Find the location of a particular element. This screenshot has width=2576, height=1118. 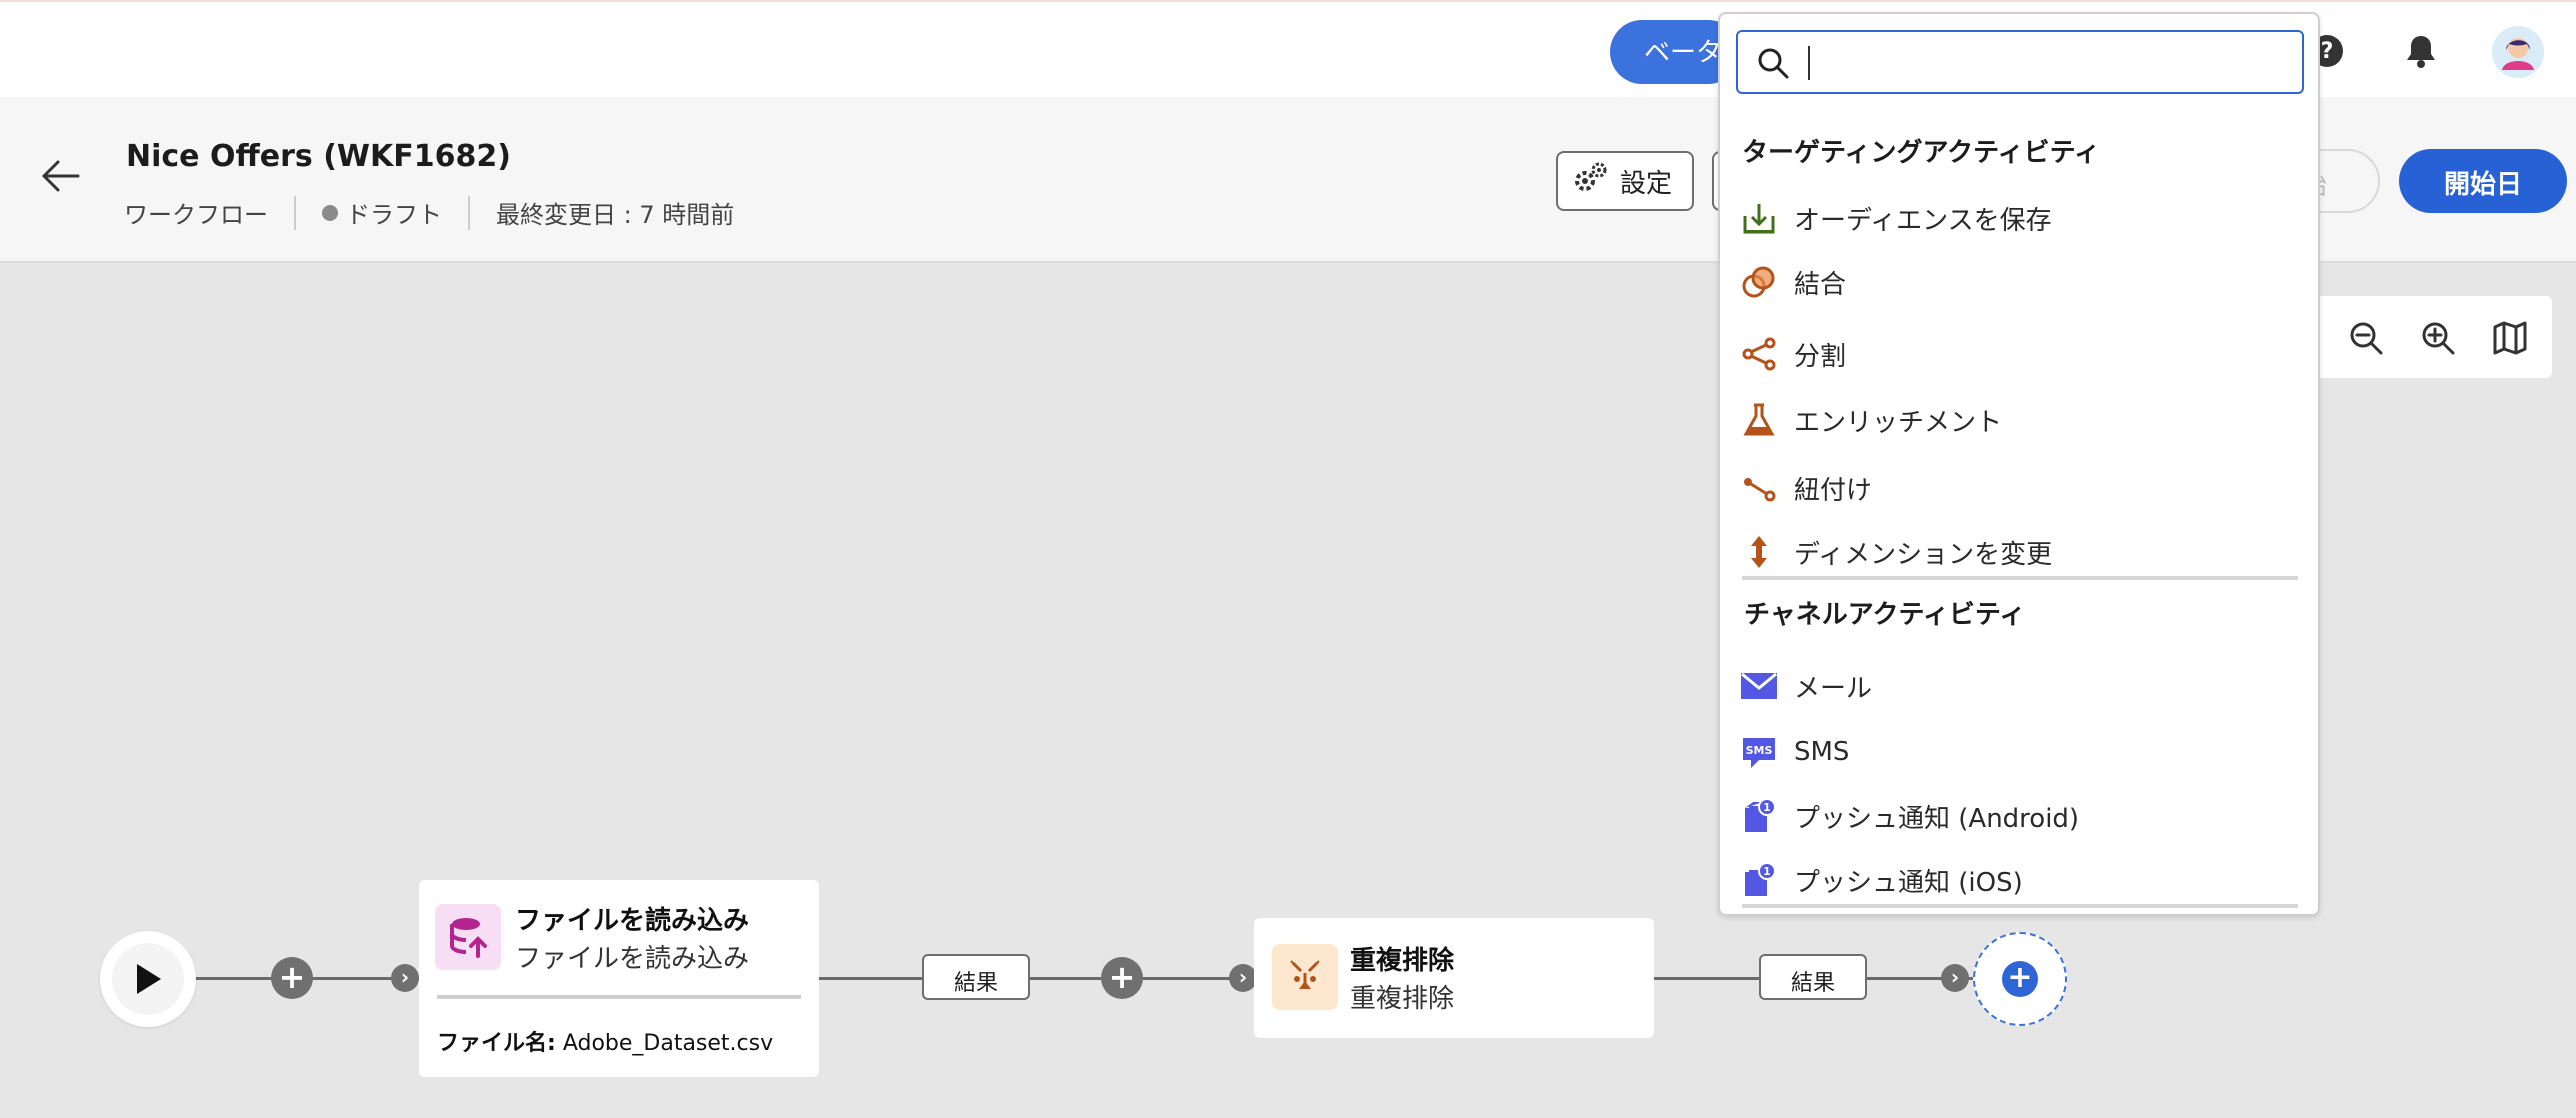

minimap-icon is located at coordinates (2510, 338).